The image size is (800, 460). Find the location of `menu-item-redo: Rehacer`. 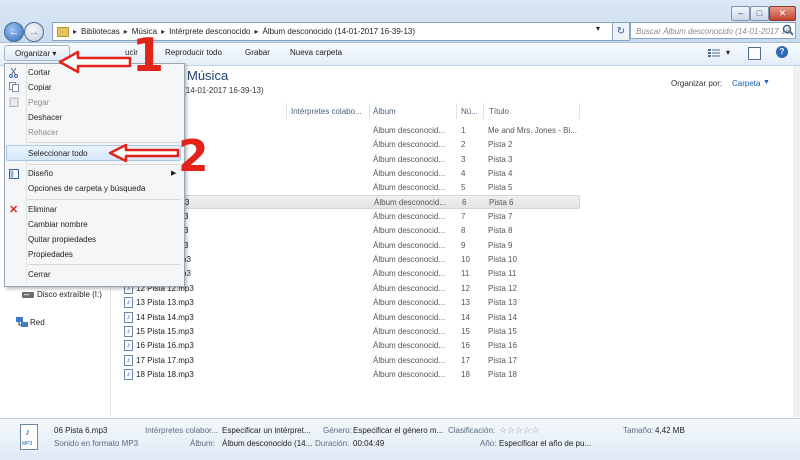

menu-item-redo: Rehacer is located at coordinates (43, 132).